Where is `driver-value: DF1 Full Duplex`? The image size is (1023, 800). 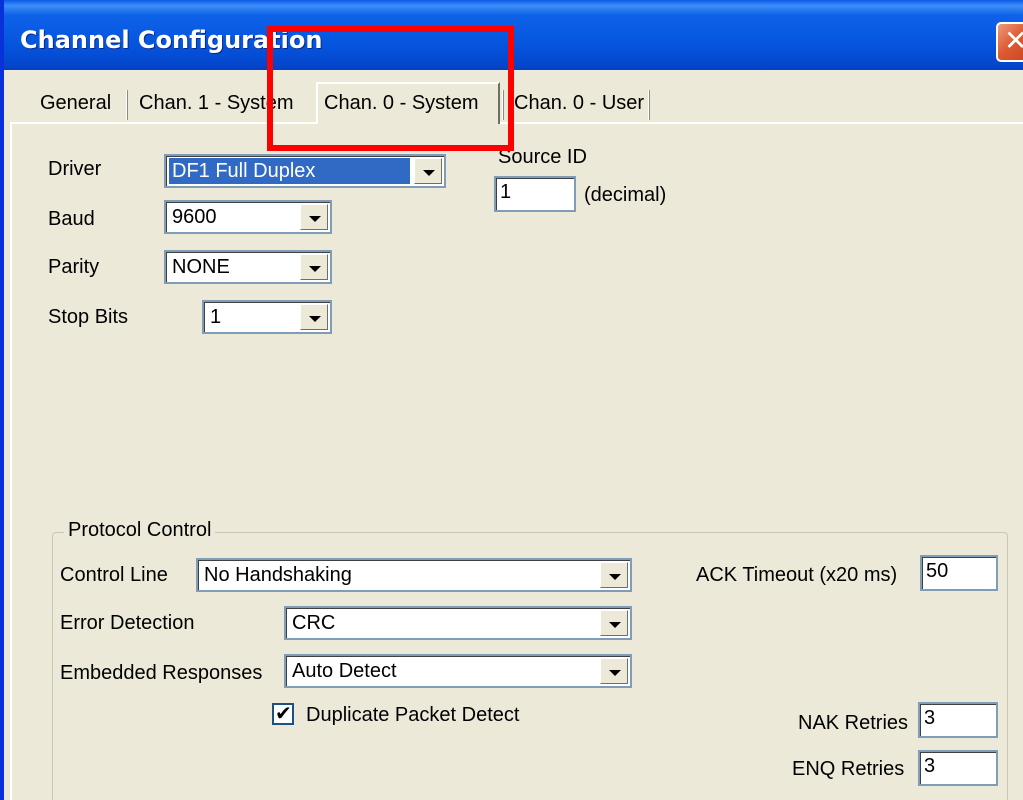 driver-value: DF1 Full Duplex is located at coordinates (289, 171).